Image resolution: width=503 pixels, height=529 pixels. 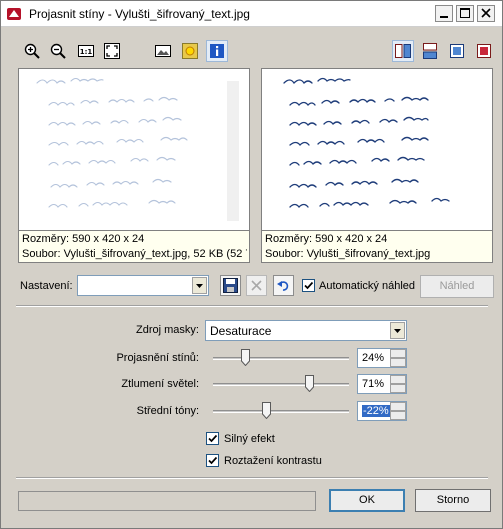 I want to click on zoom-out-icon, so click(x=58, y=51).